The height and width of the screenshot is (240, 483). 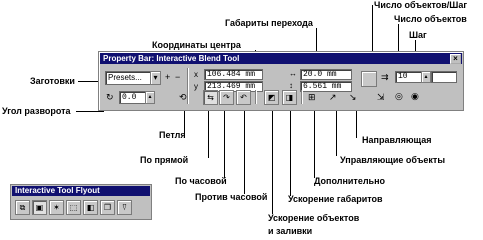 I want to click on presets-dropdown-button: ▾, so click(x=155, y=78).